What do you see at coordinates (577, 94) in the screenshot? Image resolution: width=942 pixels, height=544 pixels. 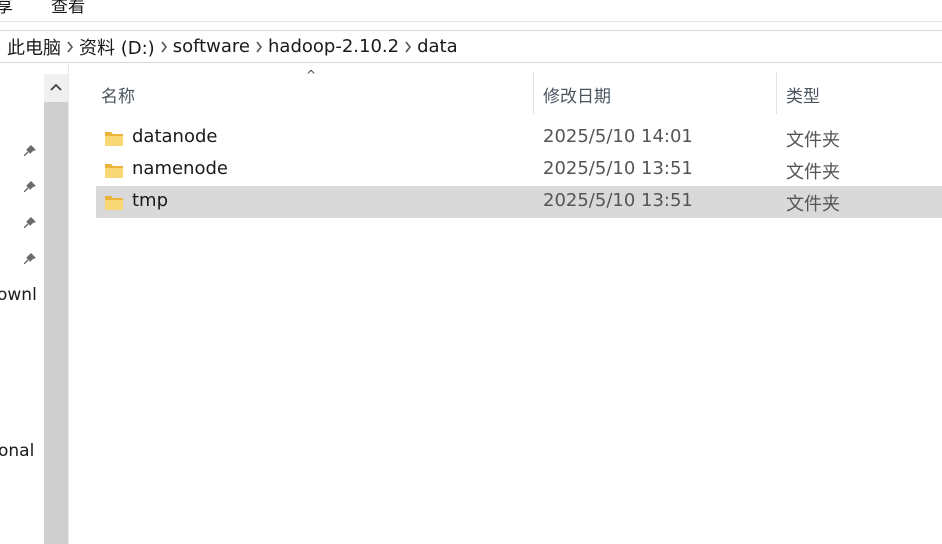 I see `column-header-modified: 修改日期` at bounding box center [577, 94].